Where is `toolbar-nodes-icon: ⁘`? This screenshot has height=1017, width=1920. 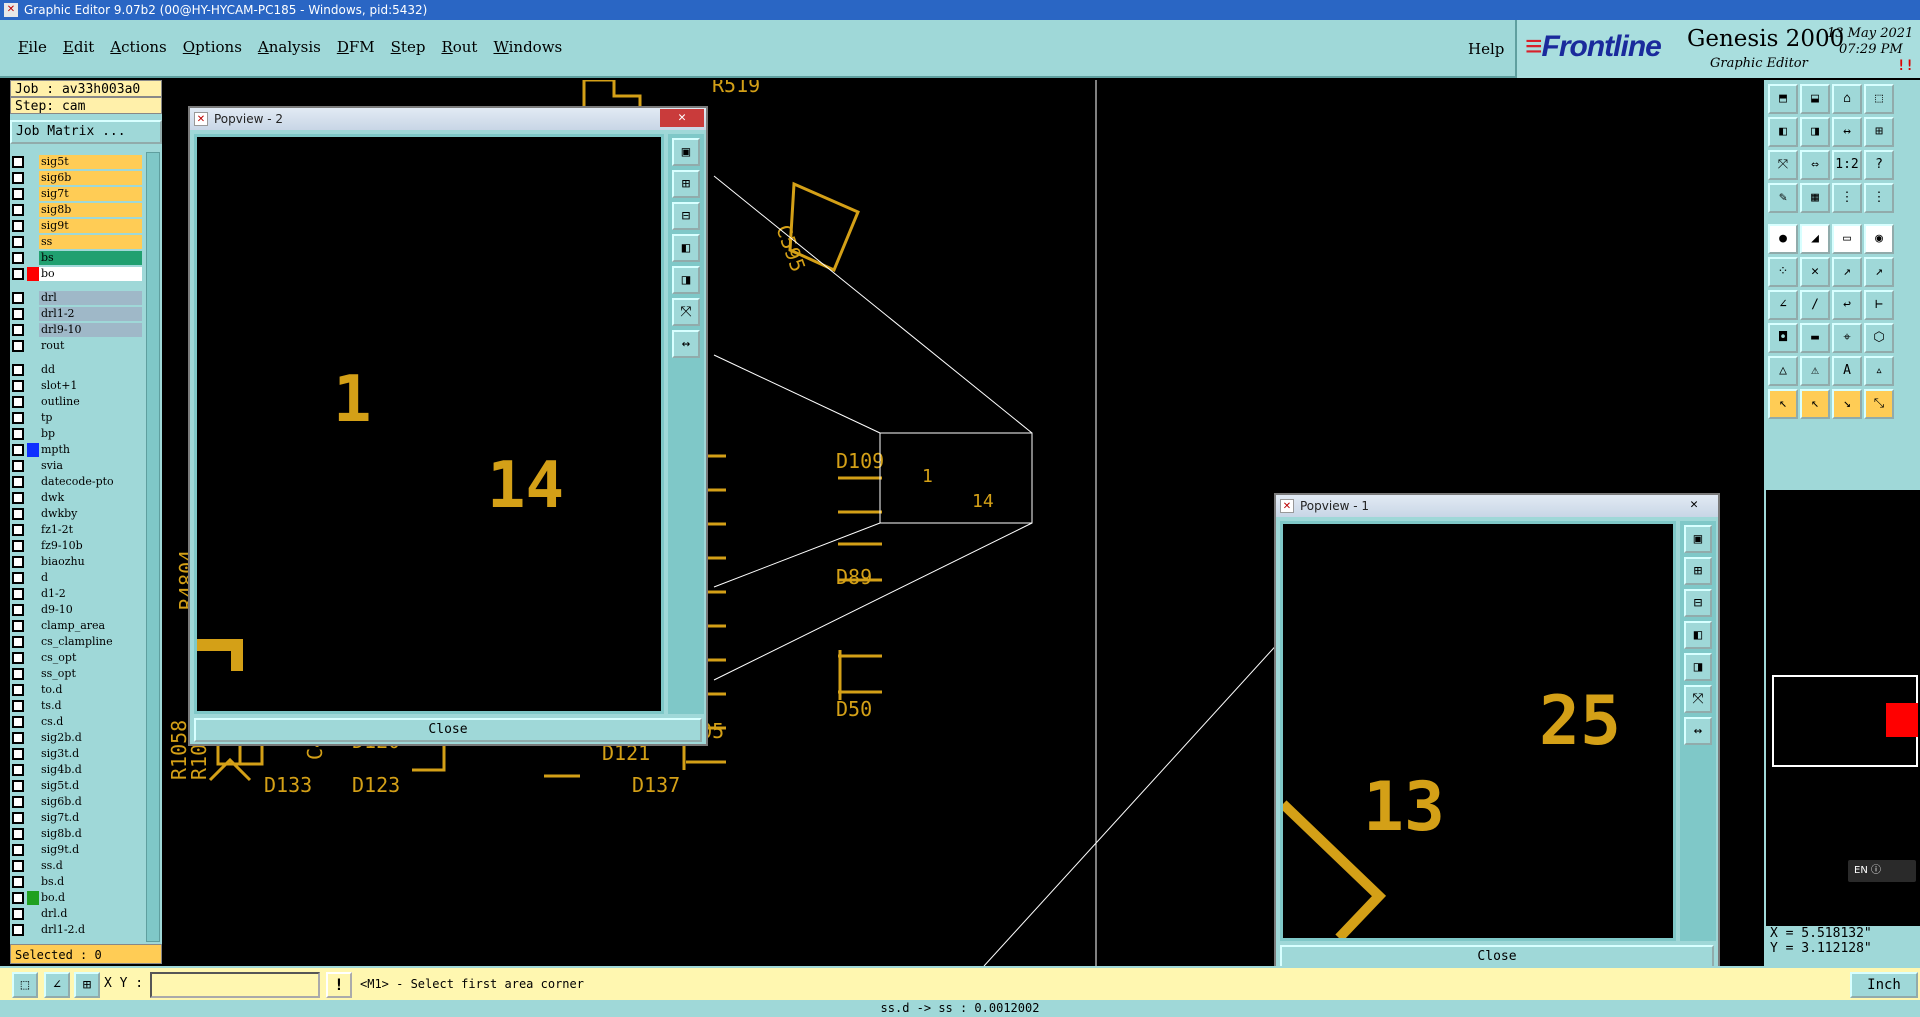
toolbar-nodes-icon: ⁘ is located at coordinates (1783, 272).